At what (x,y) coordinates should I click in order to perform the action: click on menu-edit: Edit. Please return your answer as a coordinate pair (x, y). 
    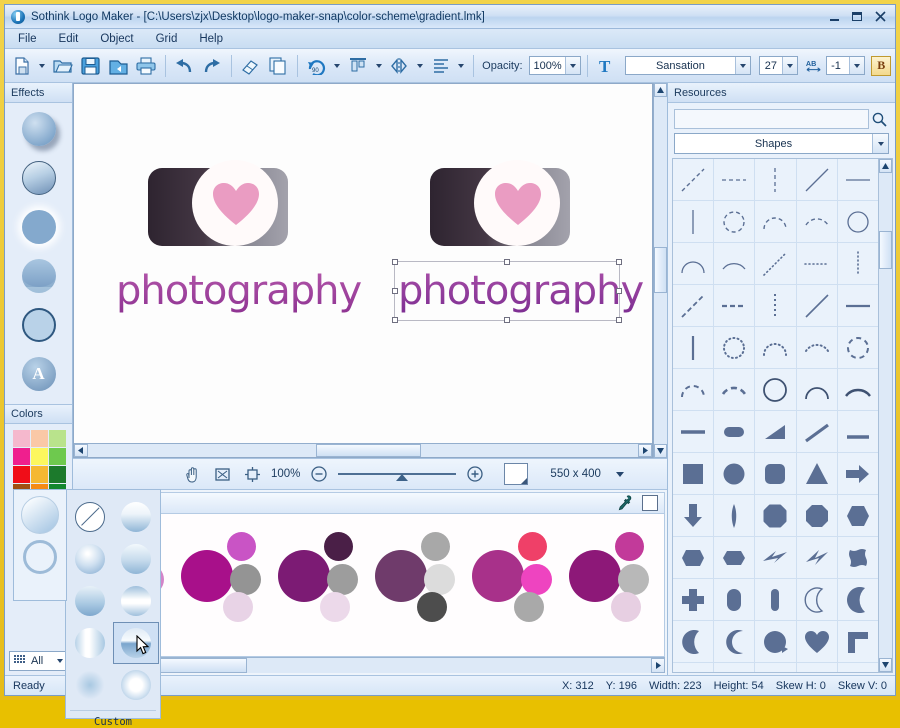
    Looking at the image, I should click on (69, 39).